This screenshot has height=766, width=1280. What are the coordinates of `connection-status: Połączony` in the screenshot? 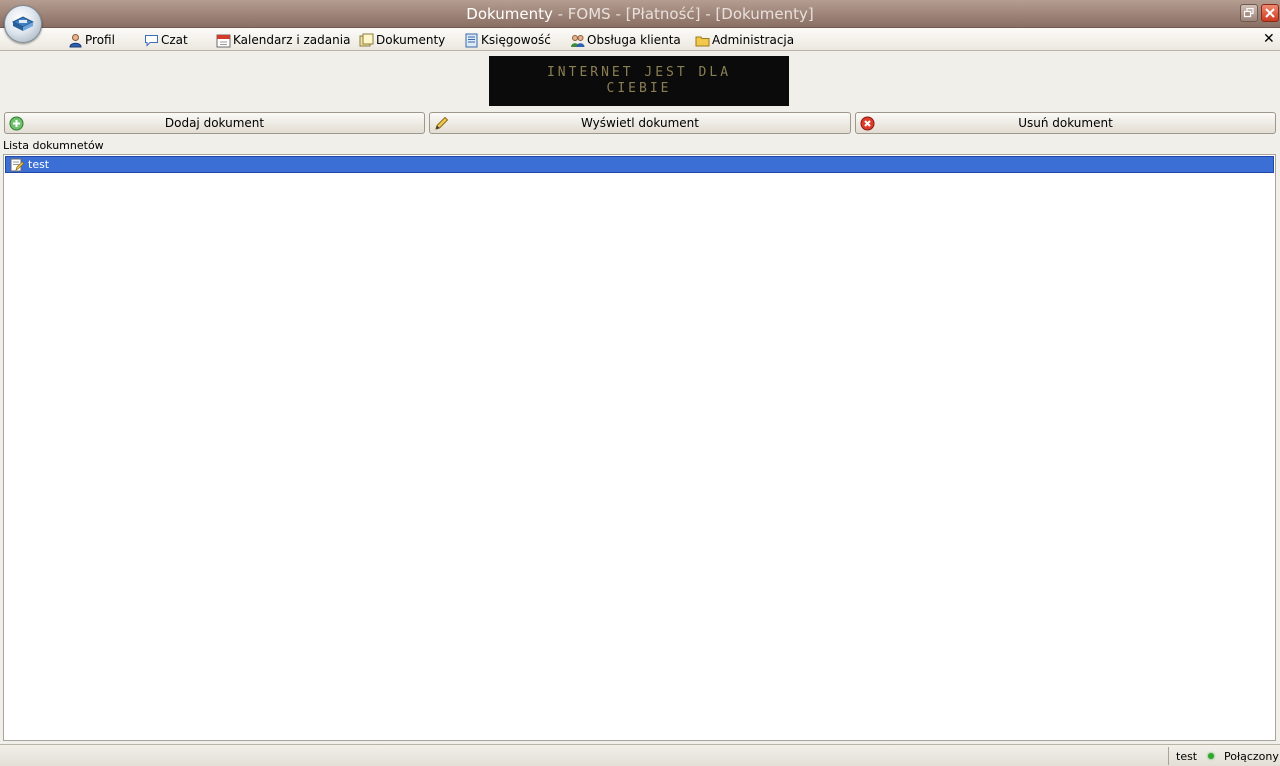 It's located at (1251, 756).